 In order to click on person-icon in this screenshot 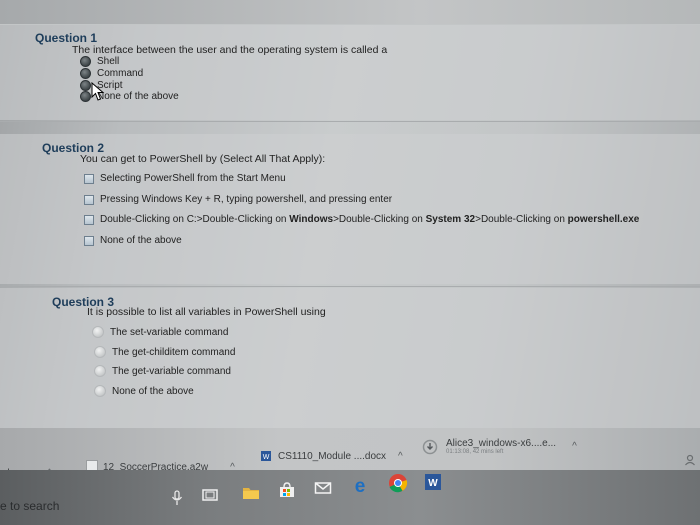, I will do `click(690, 460)`.